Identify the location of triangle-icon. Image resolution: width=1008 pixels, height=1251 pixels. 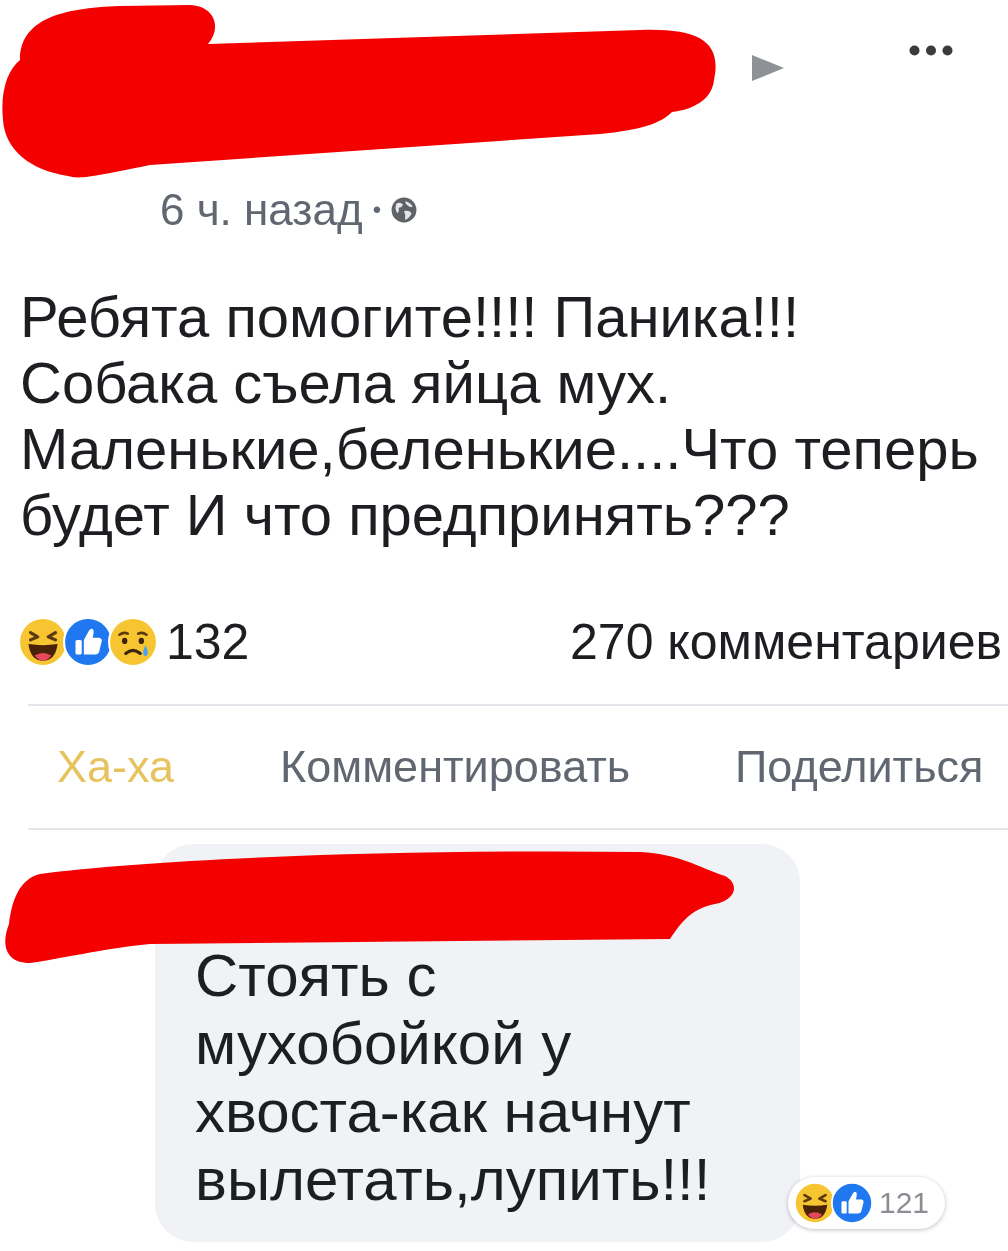
(768, 68).